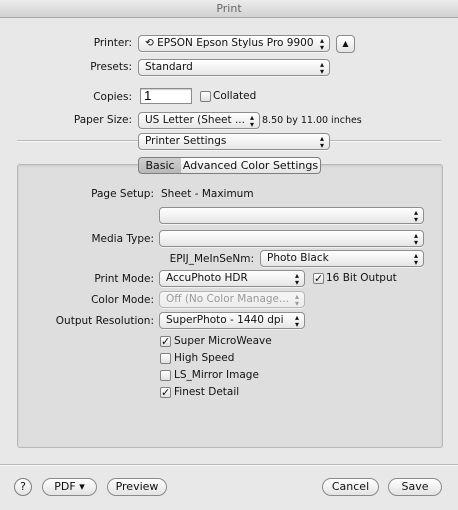 This screenshot has height=510, width=458. Describe the element at coordinates (312, 120) in the screenshot. I see `paper-dimensions: 8.50 by 11.00 inches` at that location.